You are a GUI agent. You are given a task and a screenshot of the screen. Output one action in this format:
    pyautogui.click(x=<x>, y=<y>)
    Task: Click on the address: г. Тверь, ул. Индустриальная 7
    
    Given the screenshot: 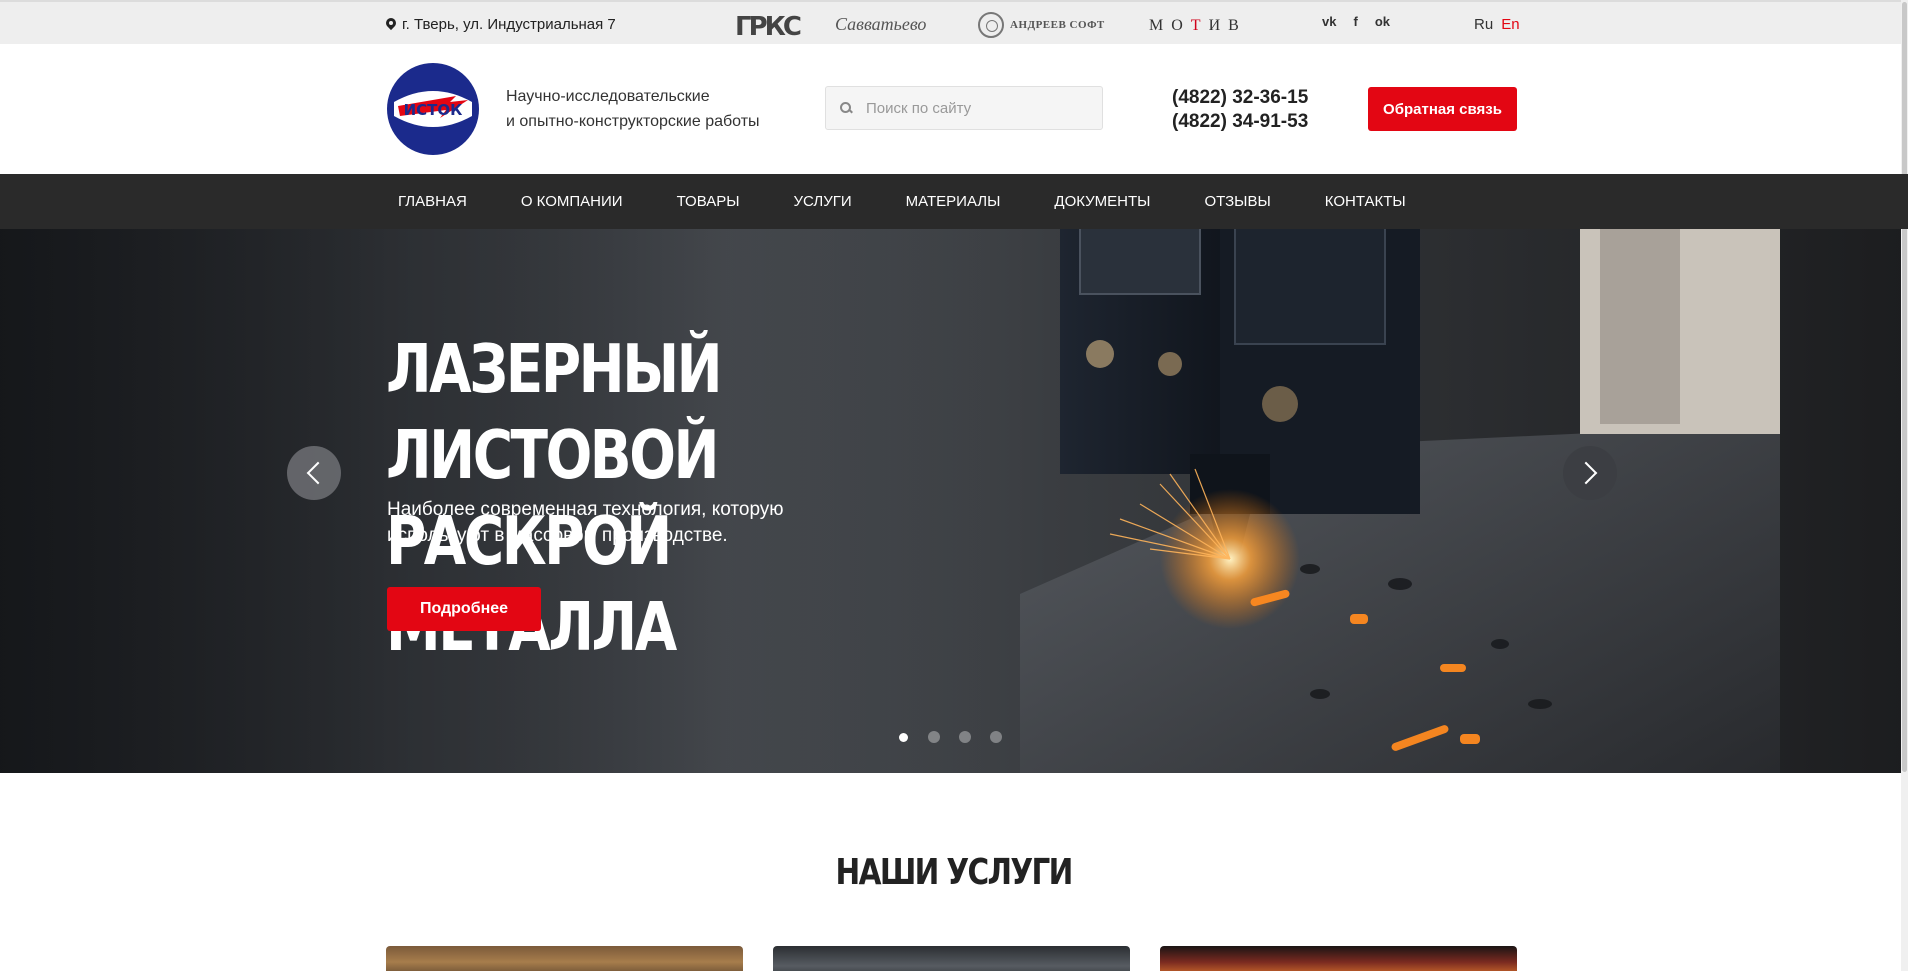 What is the action you would take?
    pyautogui.click(x=501, y=24)
    